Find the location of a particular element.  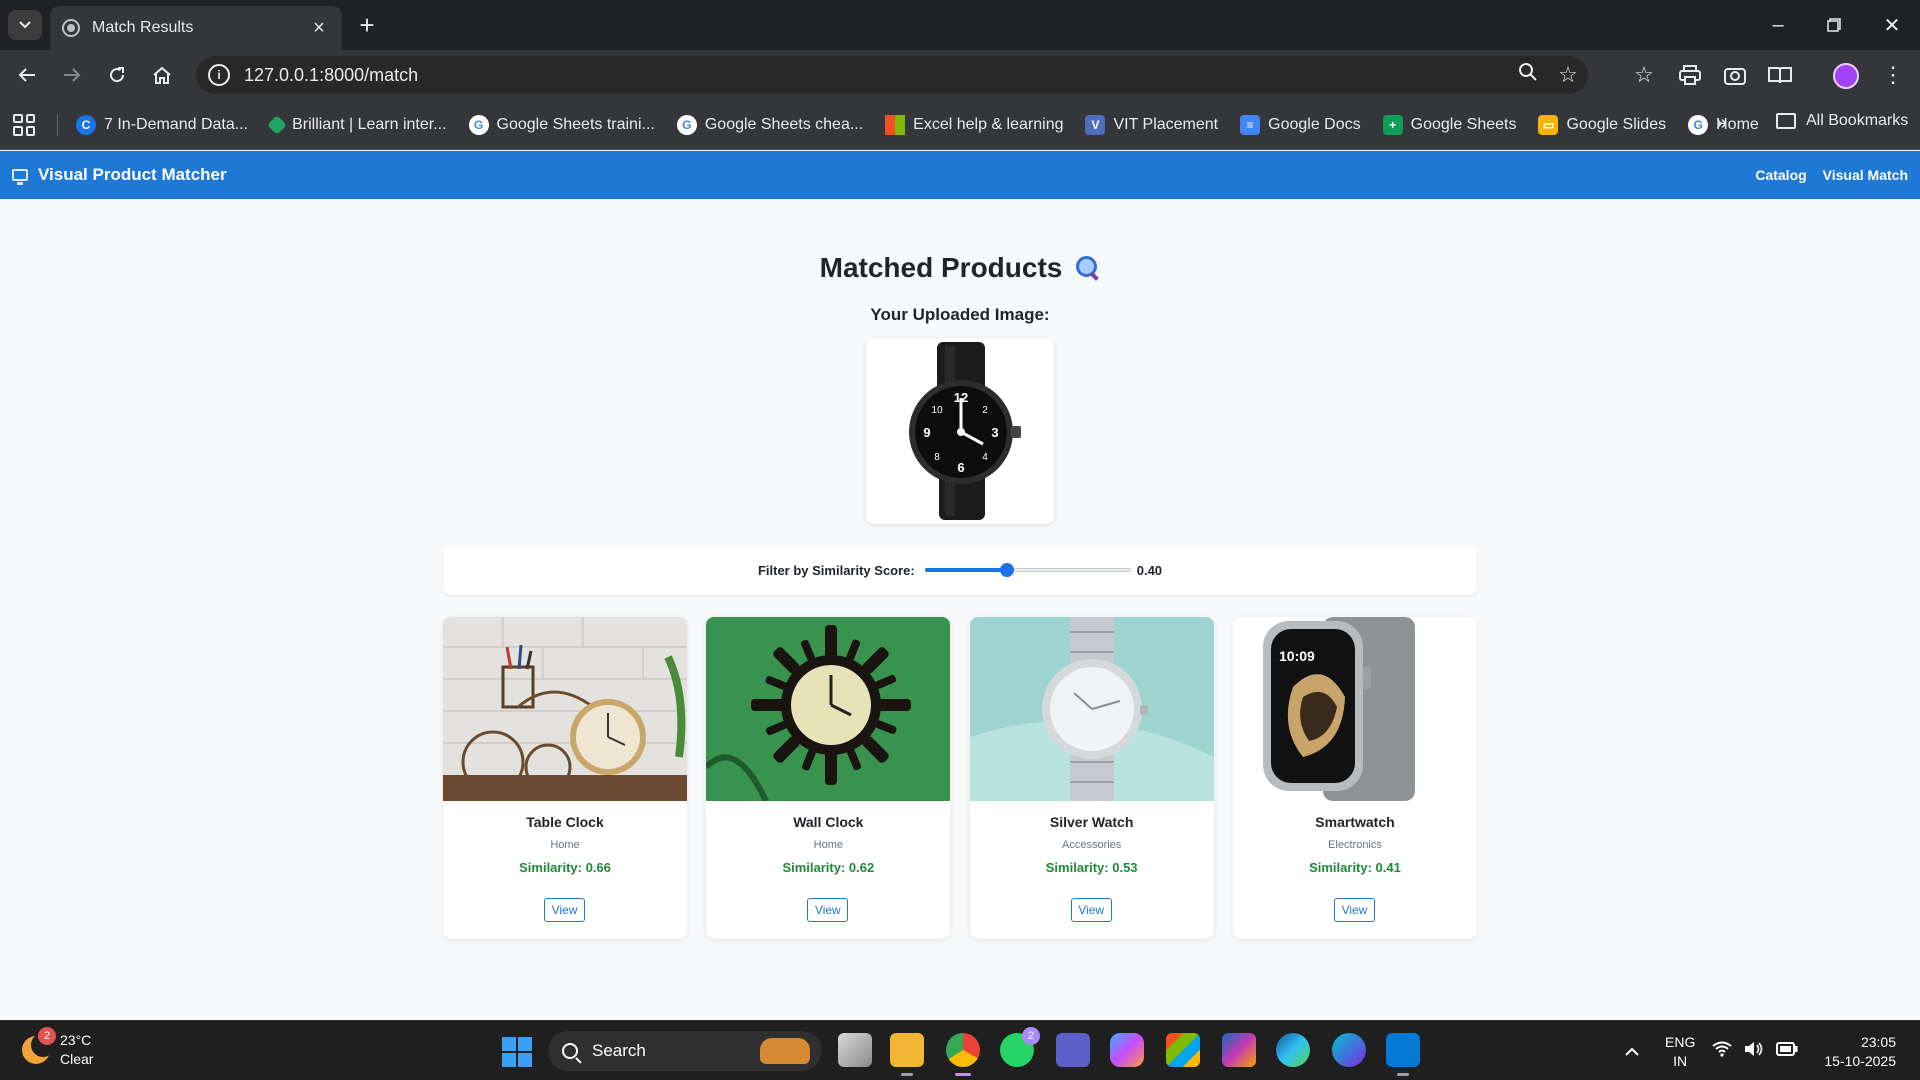

arrow-left-icon is located at coordinates (26, 75).